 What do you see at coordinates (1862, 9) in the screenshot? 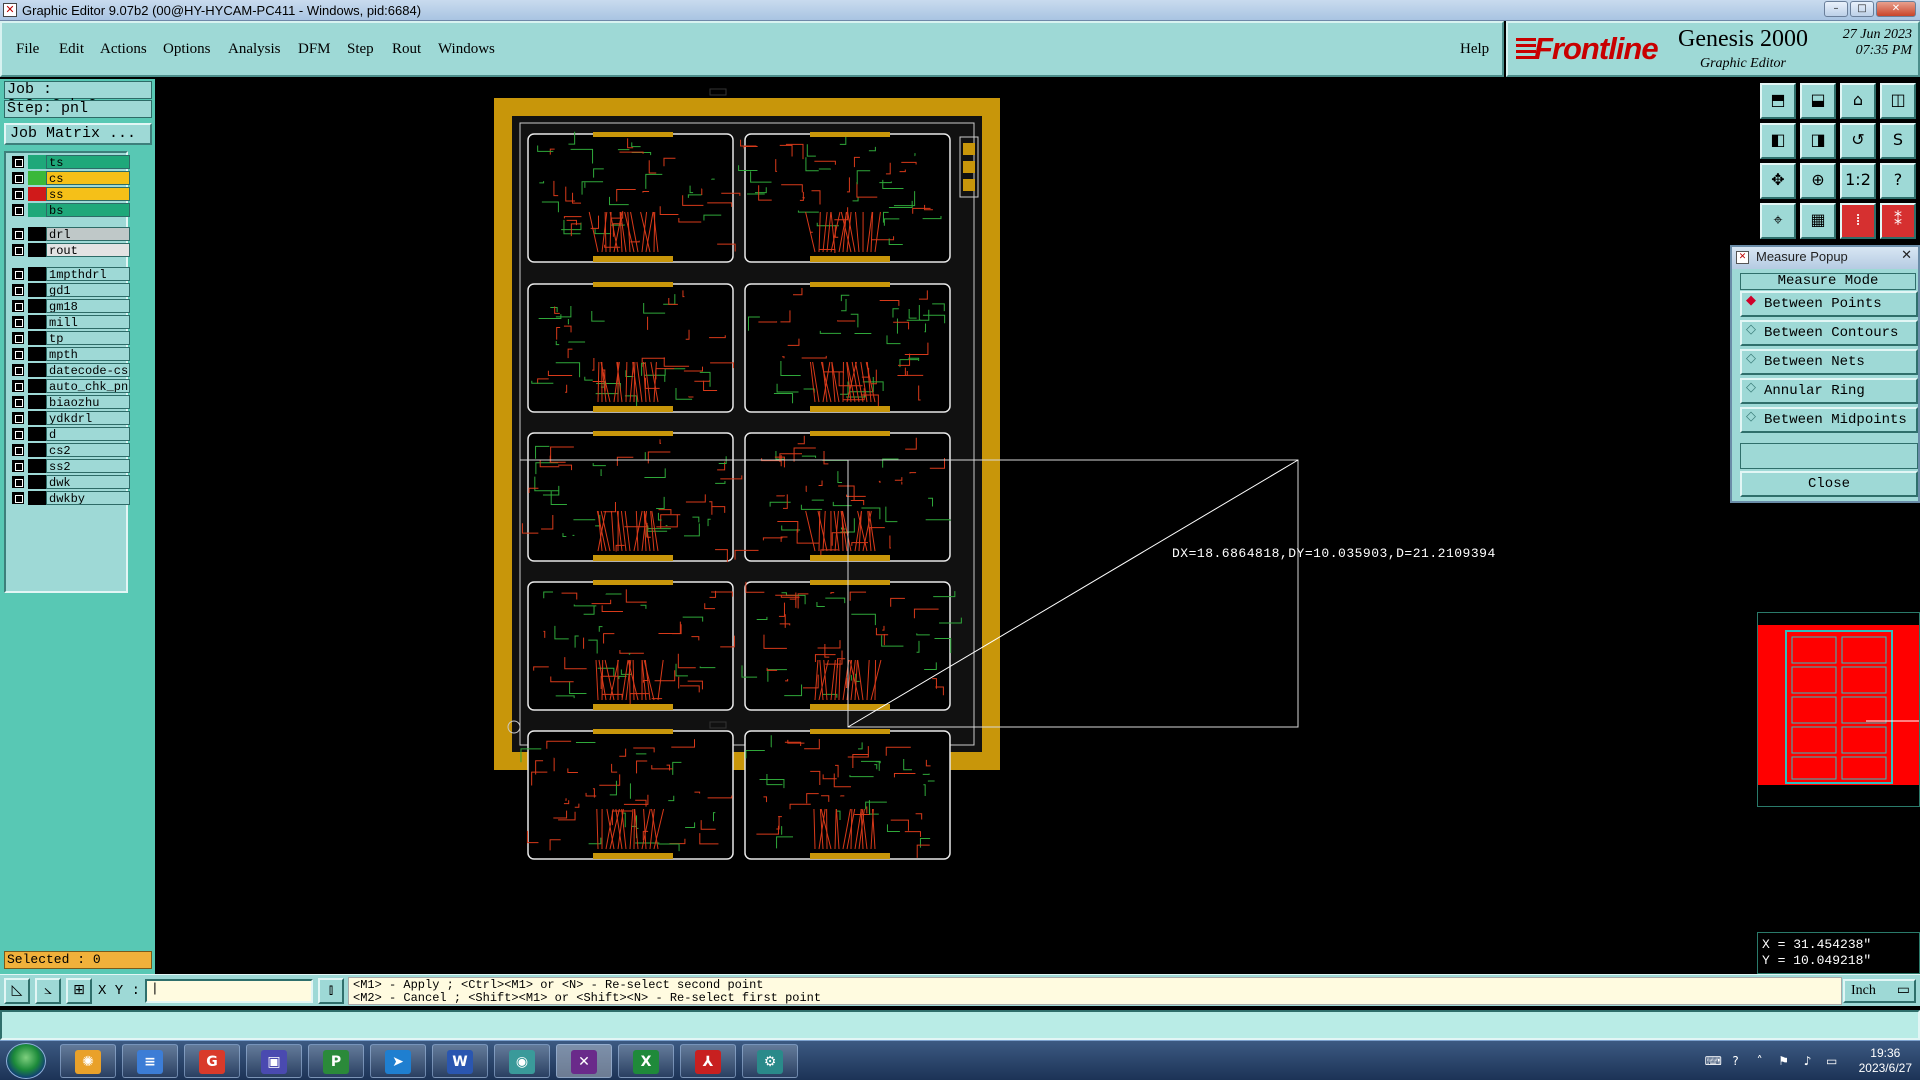
I see `maximize-button: □` at bounding box center [1862, 9].